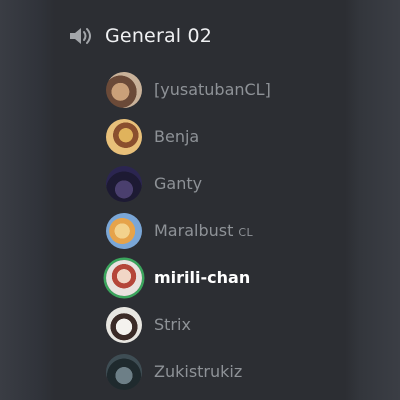  I want to click on username: Benja, so click(177, 136).